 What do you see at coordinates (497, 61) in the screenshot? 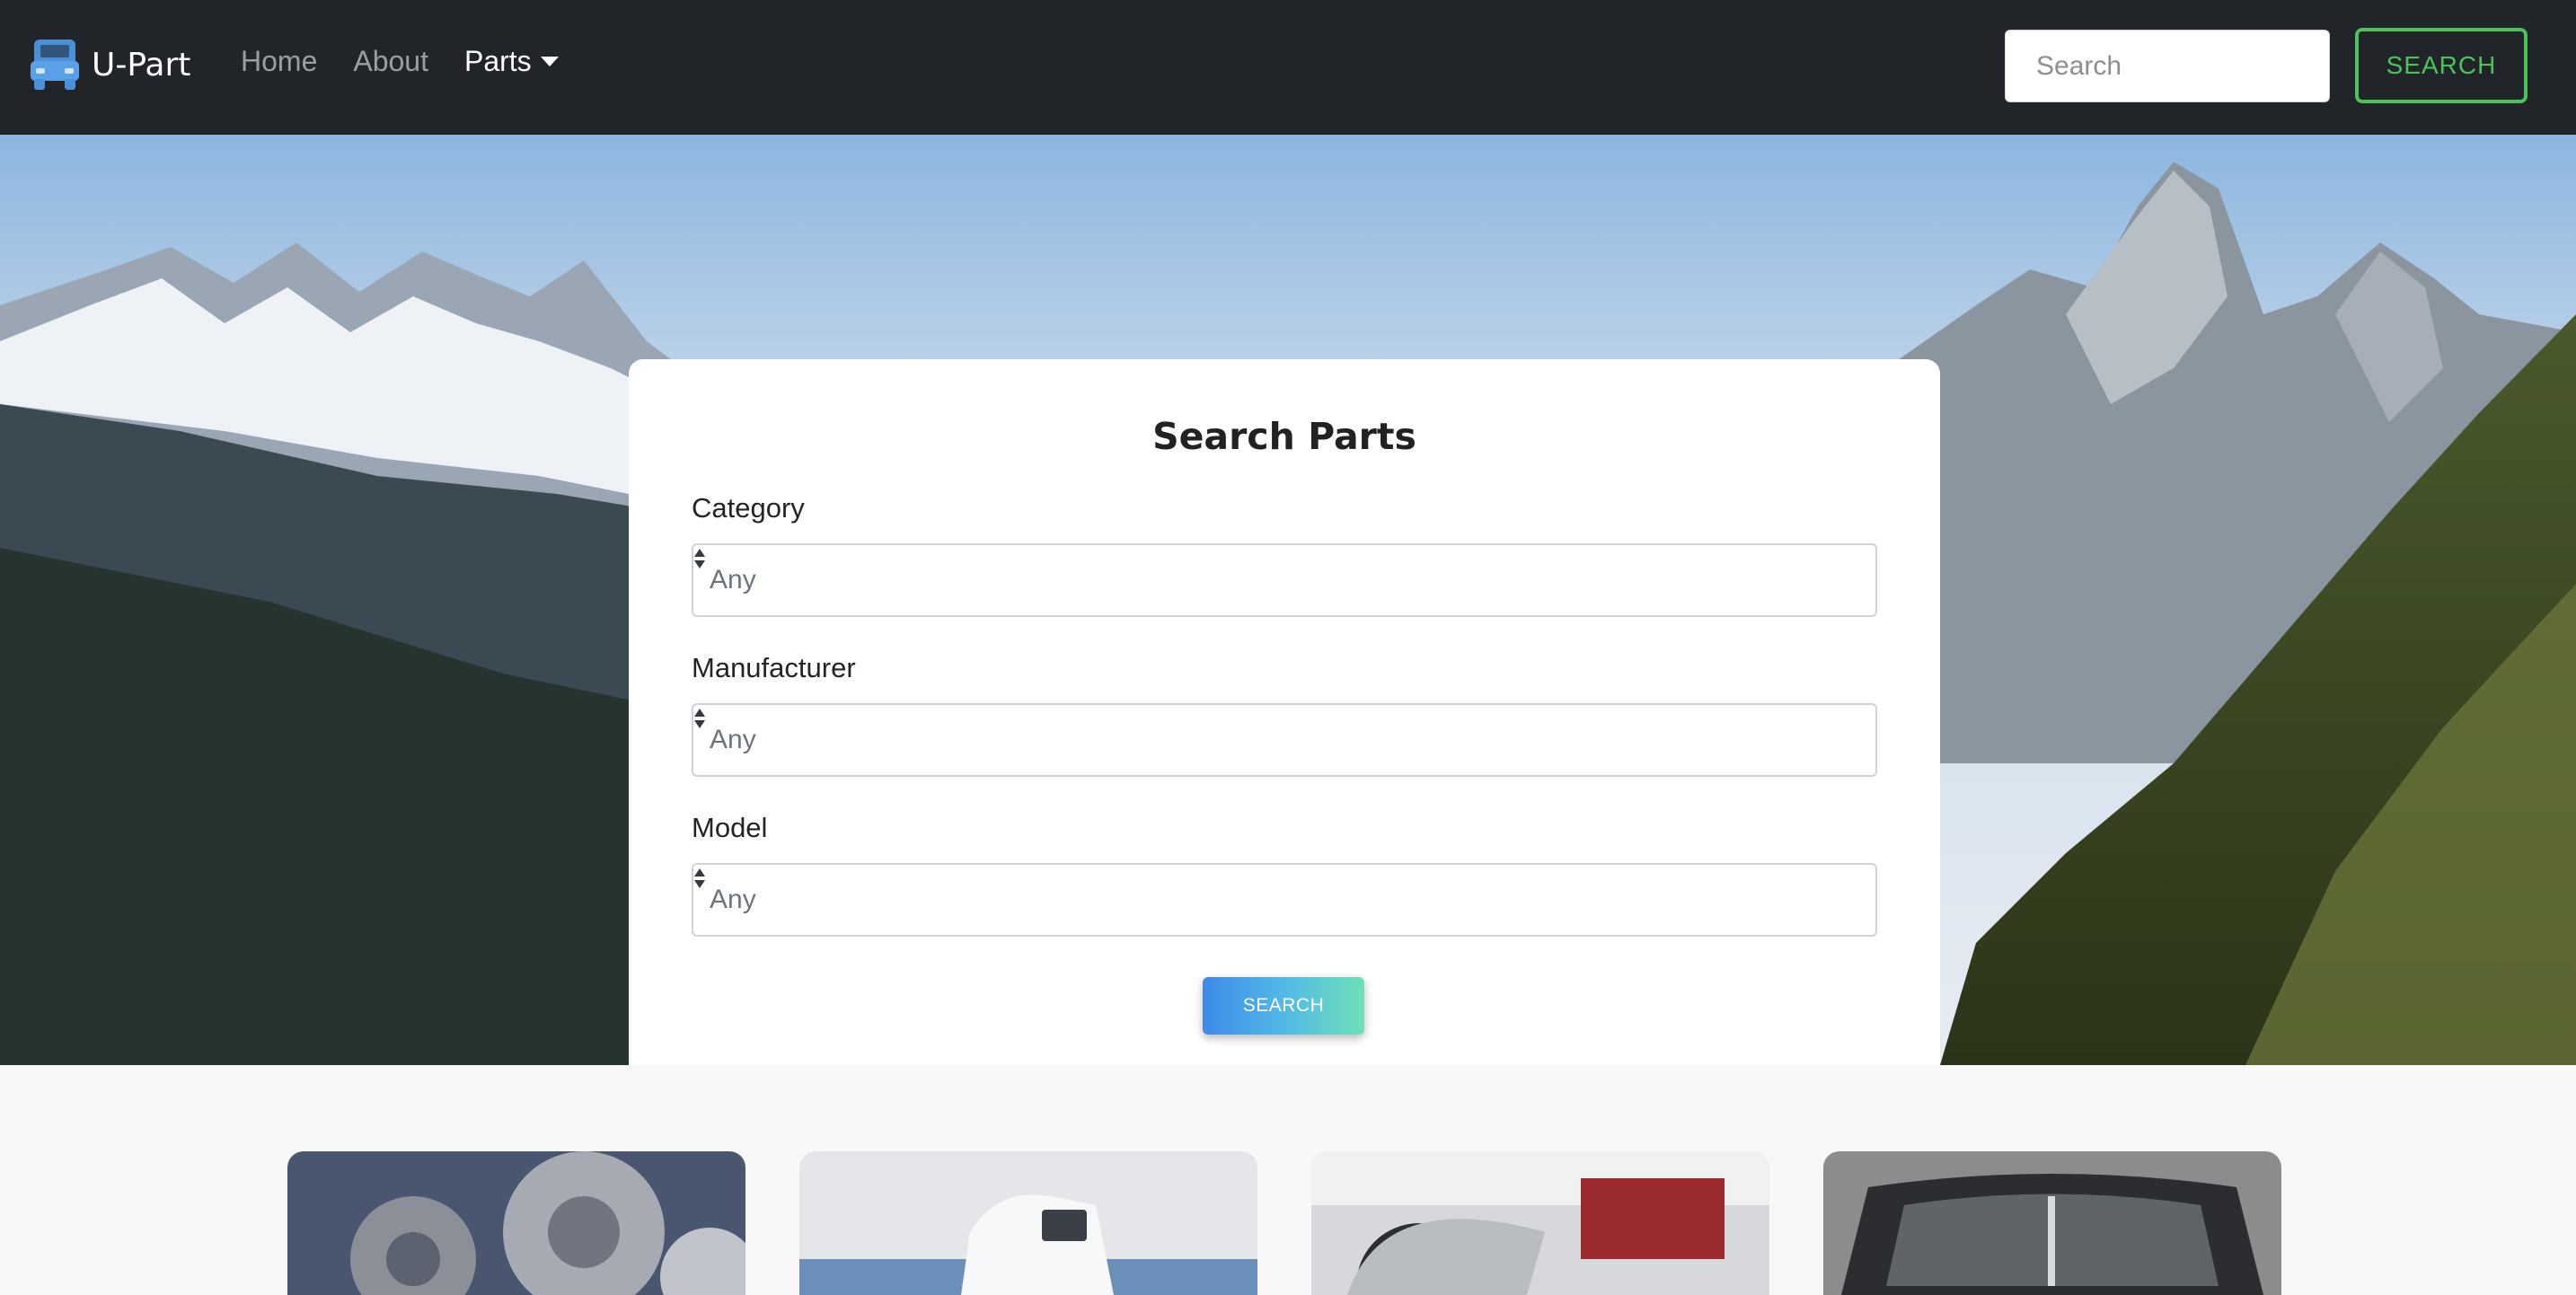
I see `nav-dropdown-parts-label: Parts` at bounding box center [497, 61].